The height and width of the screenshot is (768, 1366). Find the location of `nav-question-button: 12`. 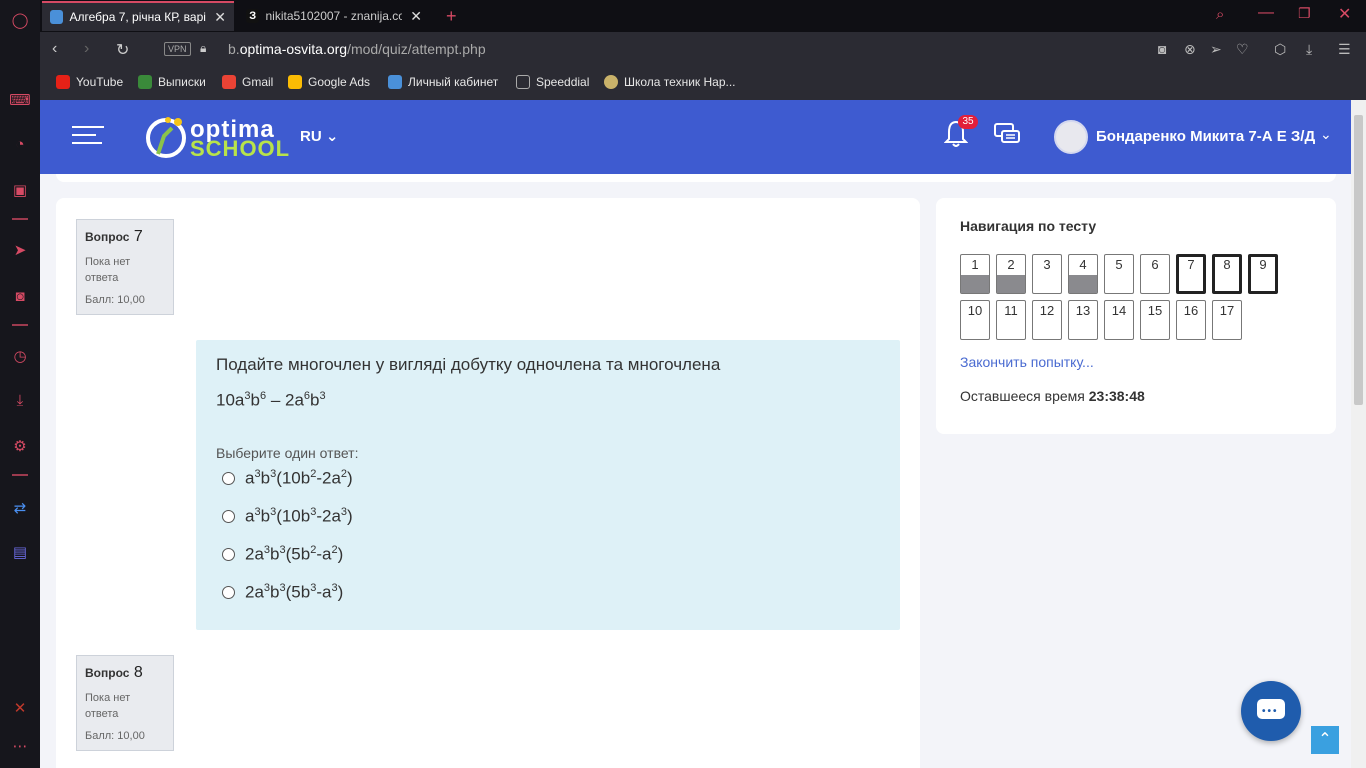

nav-question-button: 12 is located at coordinates (1047, 320).